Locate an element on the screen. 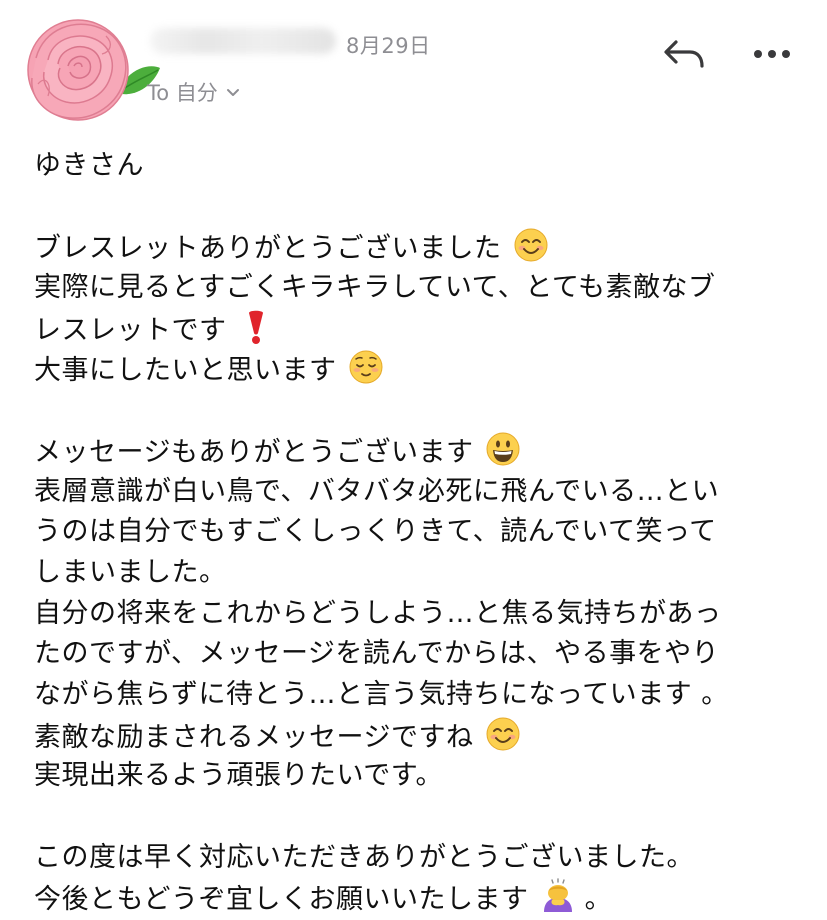 This screenshot has height=920, width=827. reply-button is located at coordinates (684, 54).